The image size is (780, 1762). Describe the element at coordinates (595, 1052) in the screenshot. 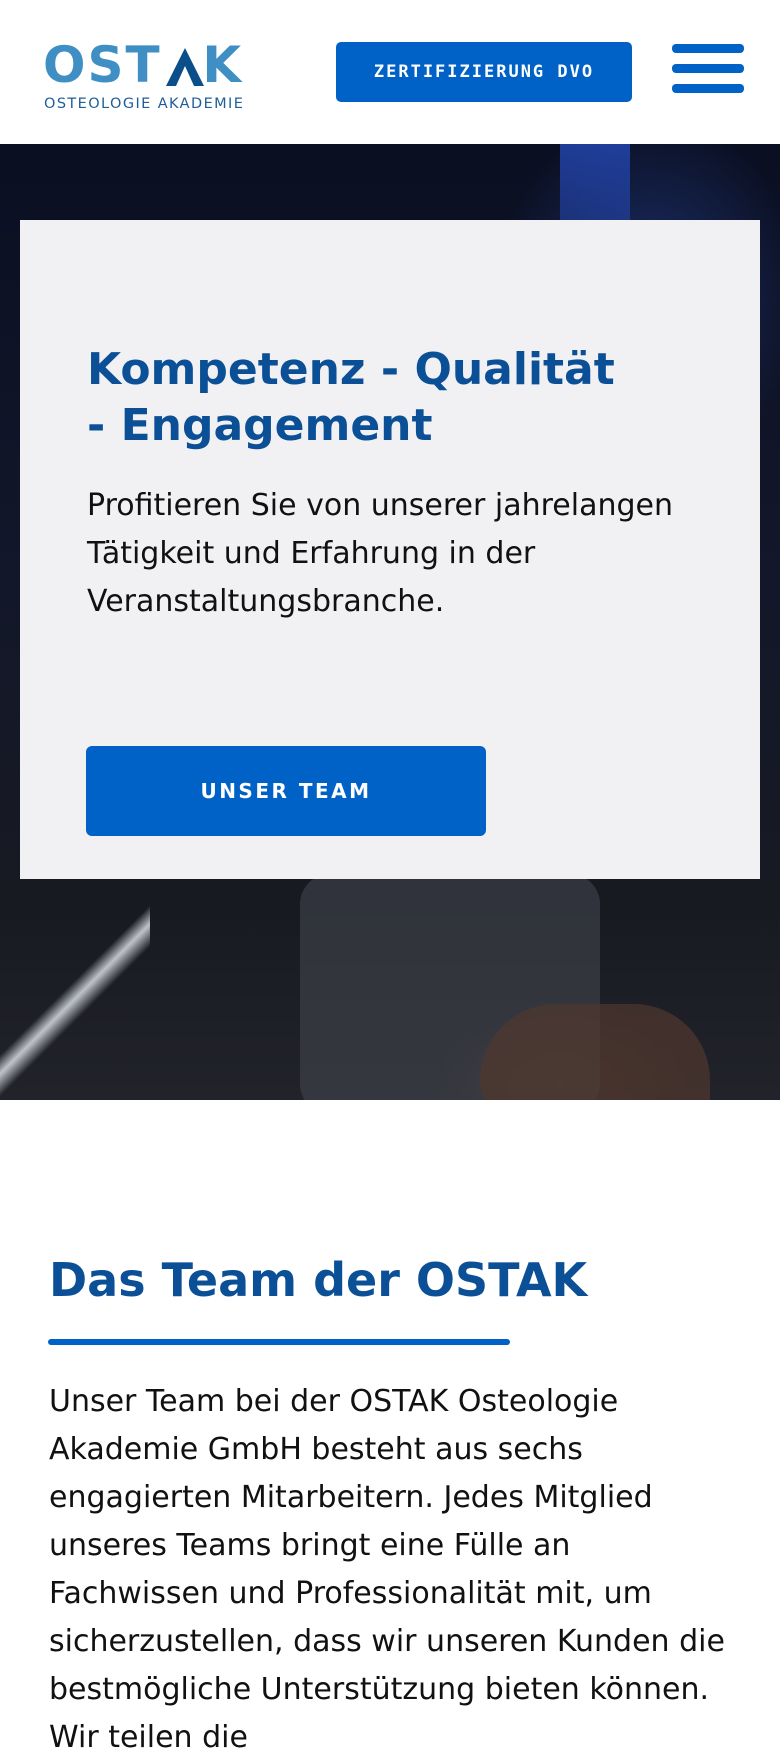

I see `hero-background-hand` at that location.